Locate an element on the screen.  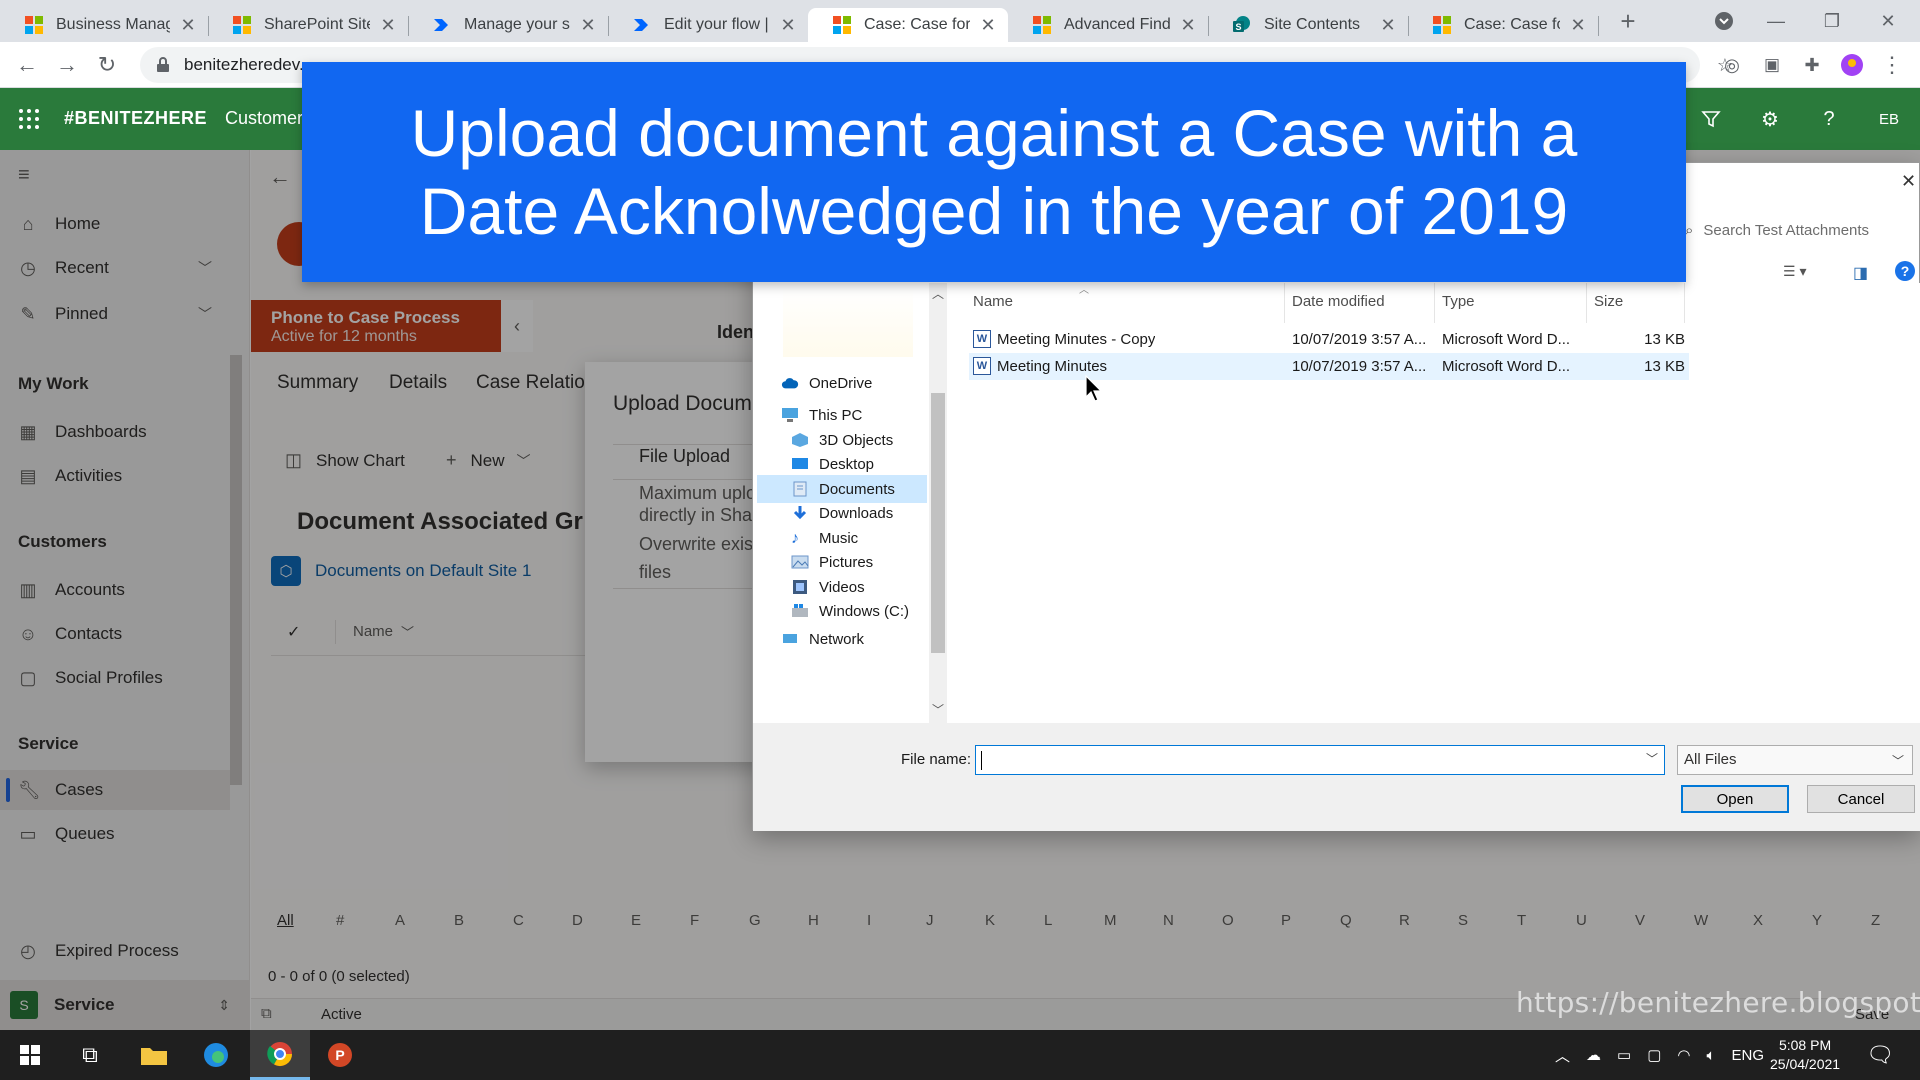
text-caret is located at coordinates (981, 760).